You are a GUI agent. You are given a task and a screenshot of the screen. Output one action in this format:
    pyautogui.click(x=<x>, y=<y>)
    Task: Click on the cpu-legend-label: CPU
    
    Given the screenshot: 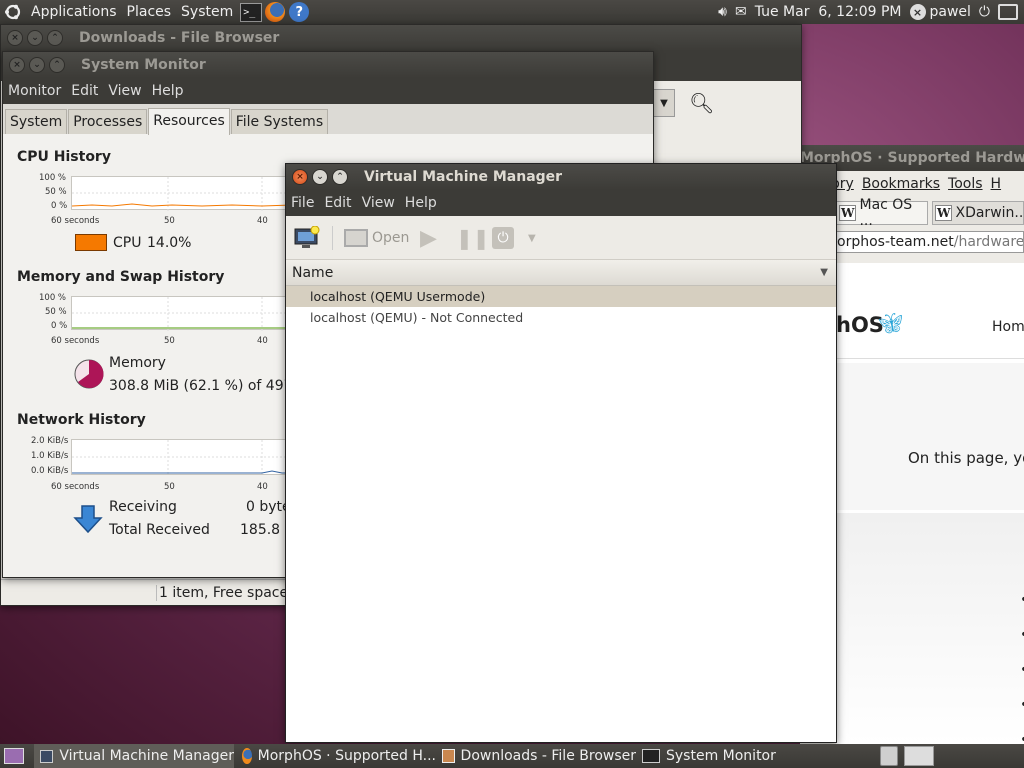 What is the action you would take?
    pyautogui.click(x=127, y=243)
    